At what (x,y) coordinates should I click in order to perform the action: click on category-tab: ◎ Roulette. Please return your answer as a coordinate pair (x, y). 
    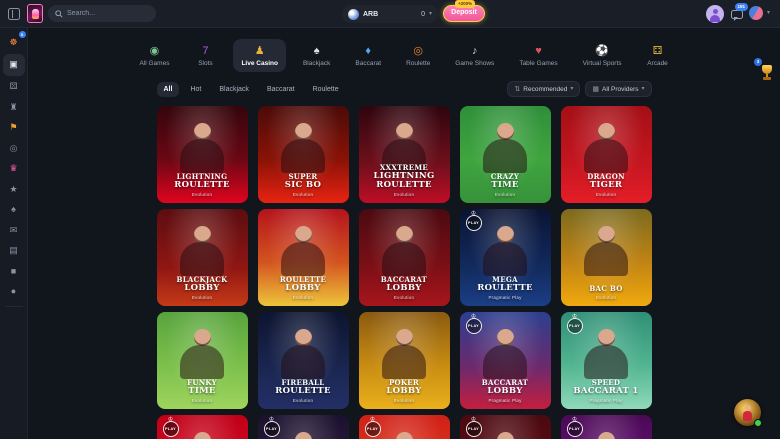
    Looking at the image, I should click on (418, 55).